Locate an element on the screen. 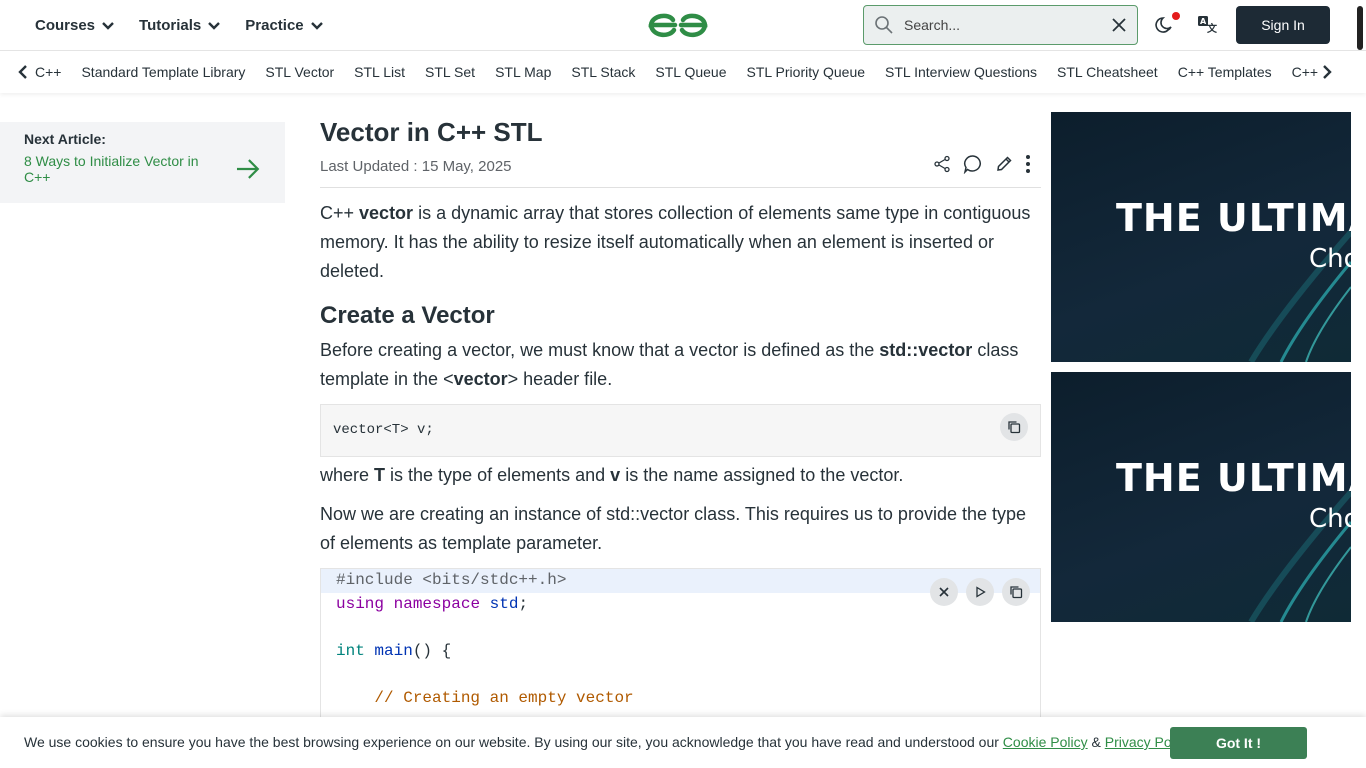 The height and width of the screenshot is (768, 1366). notification-dot is located at coordinates (1176, 16).